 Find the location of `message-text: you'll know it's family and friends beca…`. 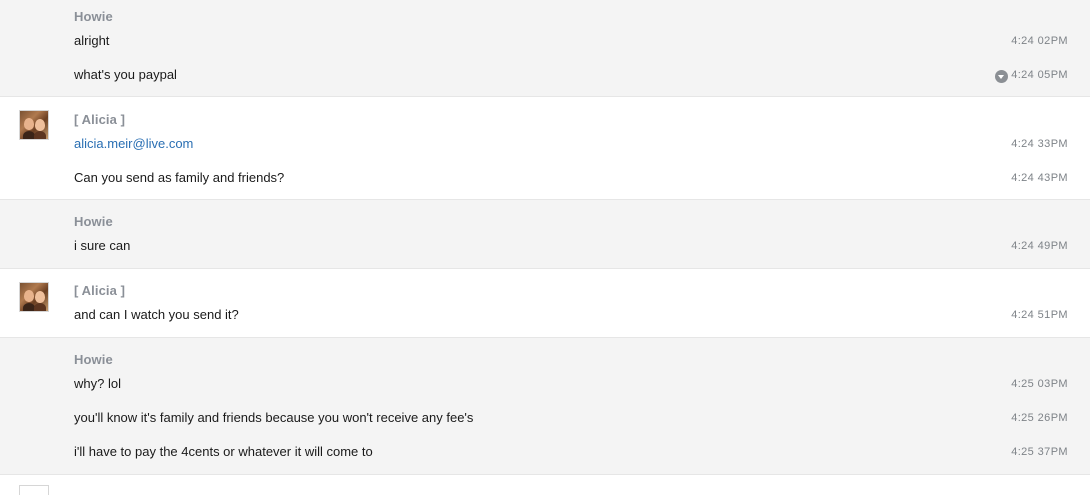

message-text: you'll know it's family and friends beca… is located at coordinates (274, 417).